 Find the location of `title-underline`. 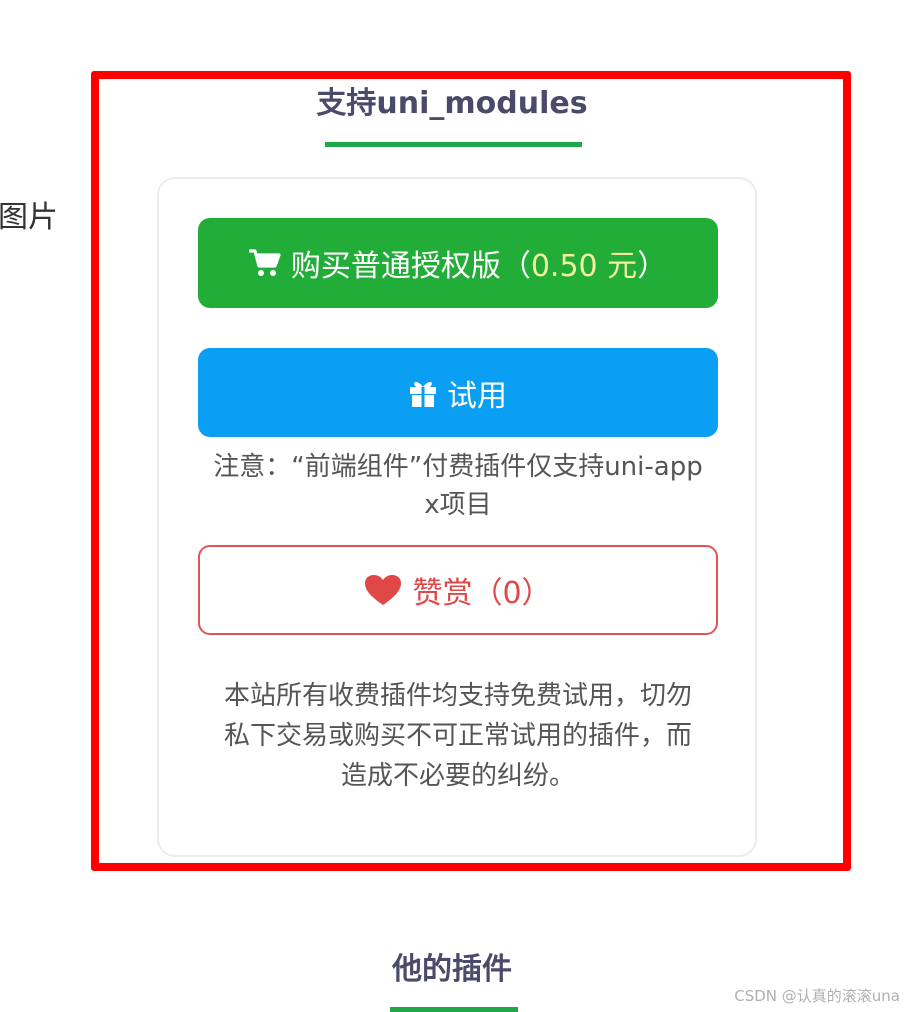

title-underline is located at coordinates (454, 1009).